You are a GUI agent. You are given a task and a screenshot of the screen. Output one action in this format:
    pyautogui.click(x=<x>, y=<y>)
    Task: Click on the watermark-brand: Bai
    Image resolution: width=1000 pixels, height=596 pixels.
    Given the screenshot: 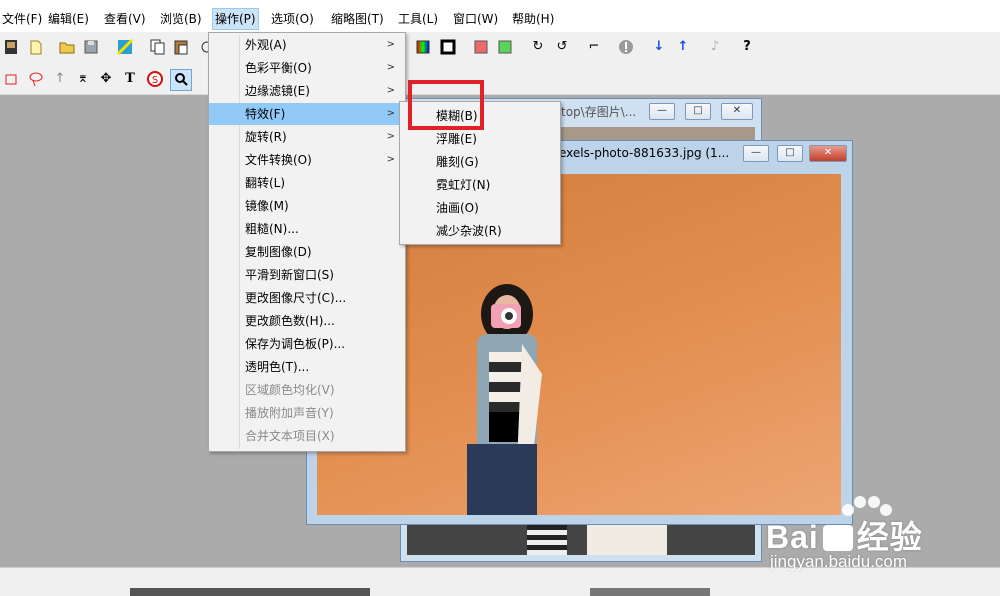 What is the action you would take?
    pyautogui.click(x=792, y=537)
    